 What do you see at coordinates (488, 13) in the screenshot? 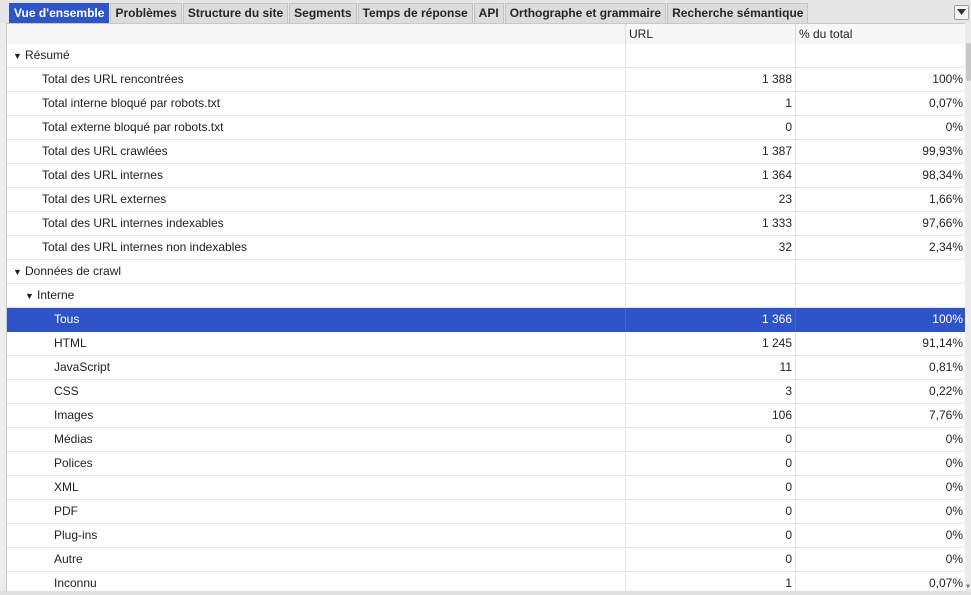
I see `tab-5: API` at bounding box center [488, 13].